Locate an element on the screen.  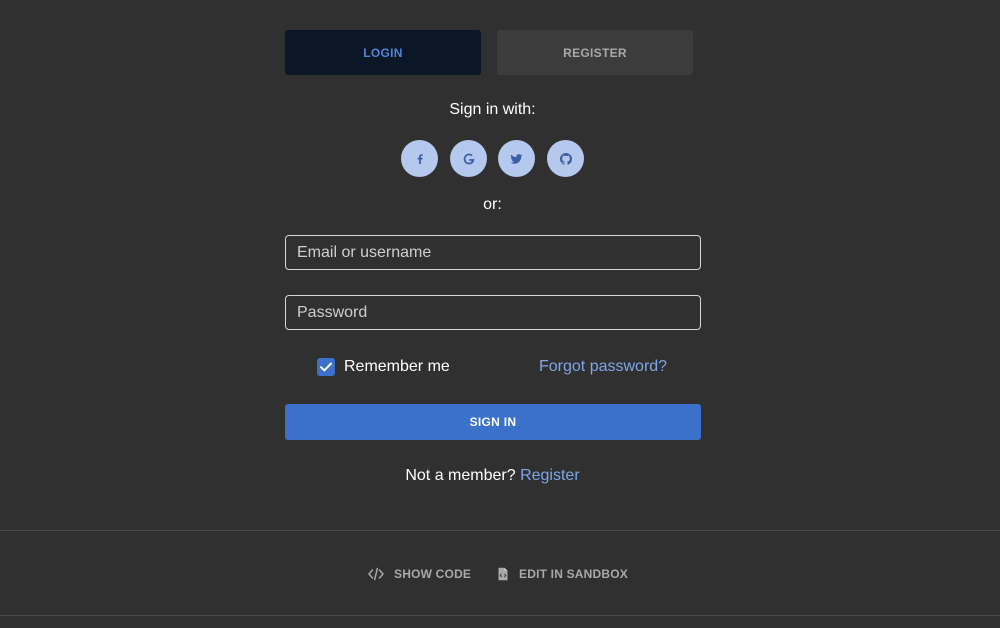
twitter-icon is located at coordinates (516, 158).